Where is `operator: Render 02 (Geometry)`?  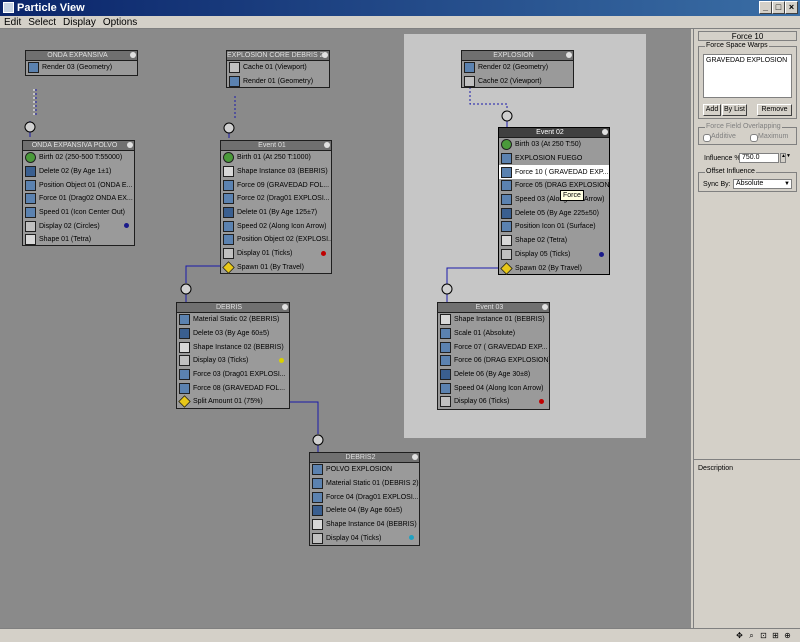
operator: Render 02 (Geometry) is located at coordinates (517, 68).